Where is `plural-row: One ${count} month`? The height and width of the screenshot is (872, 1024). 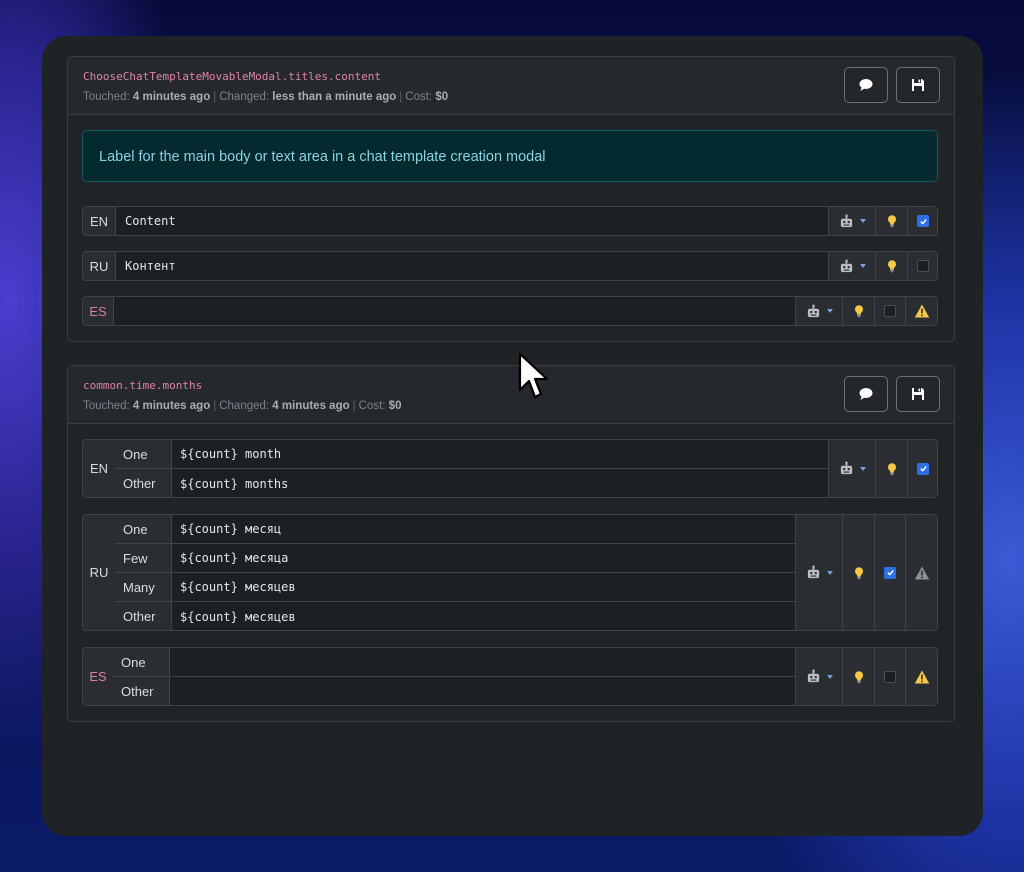
plural-row: One ${count} month is located at coordinates (471, 454).